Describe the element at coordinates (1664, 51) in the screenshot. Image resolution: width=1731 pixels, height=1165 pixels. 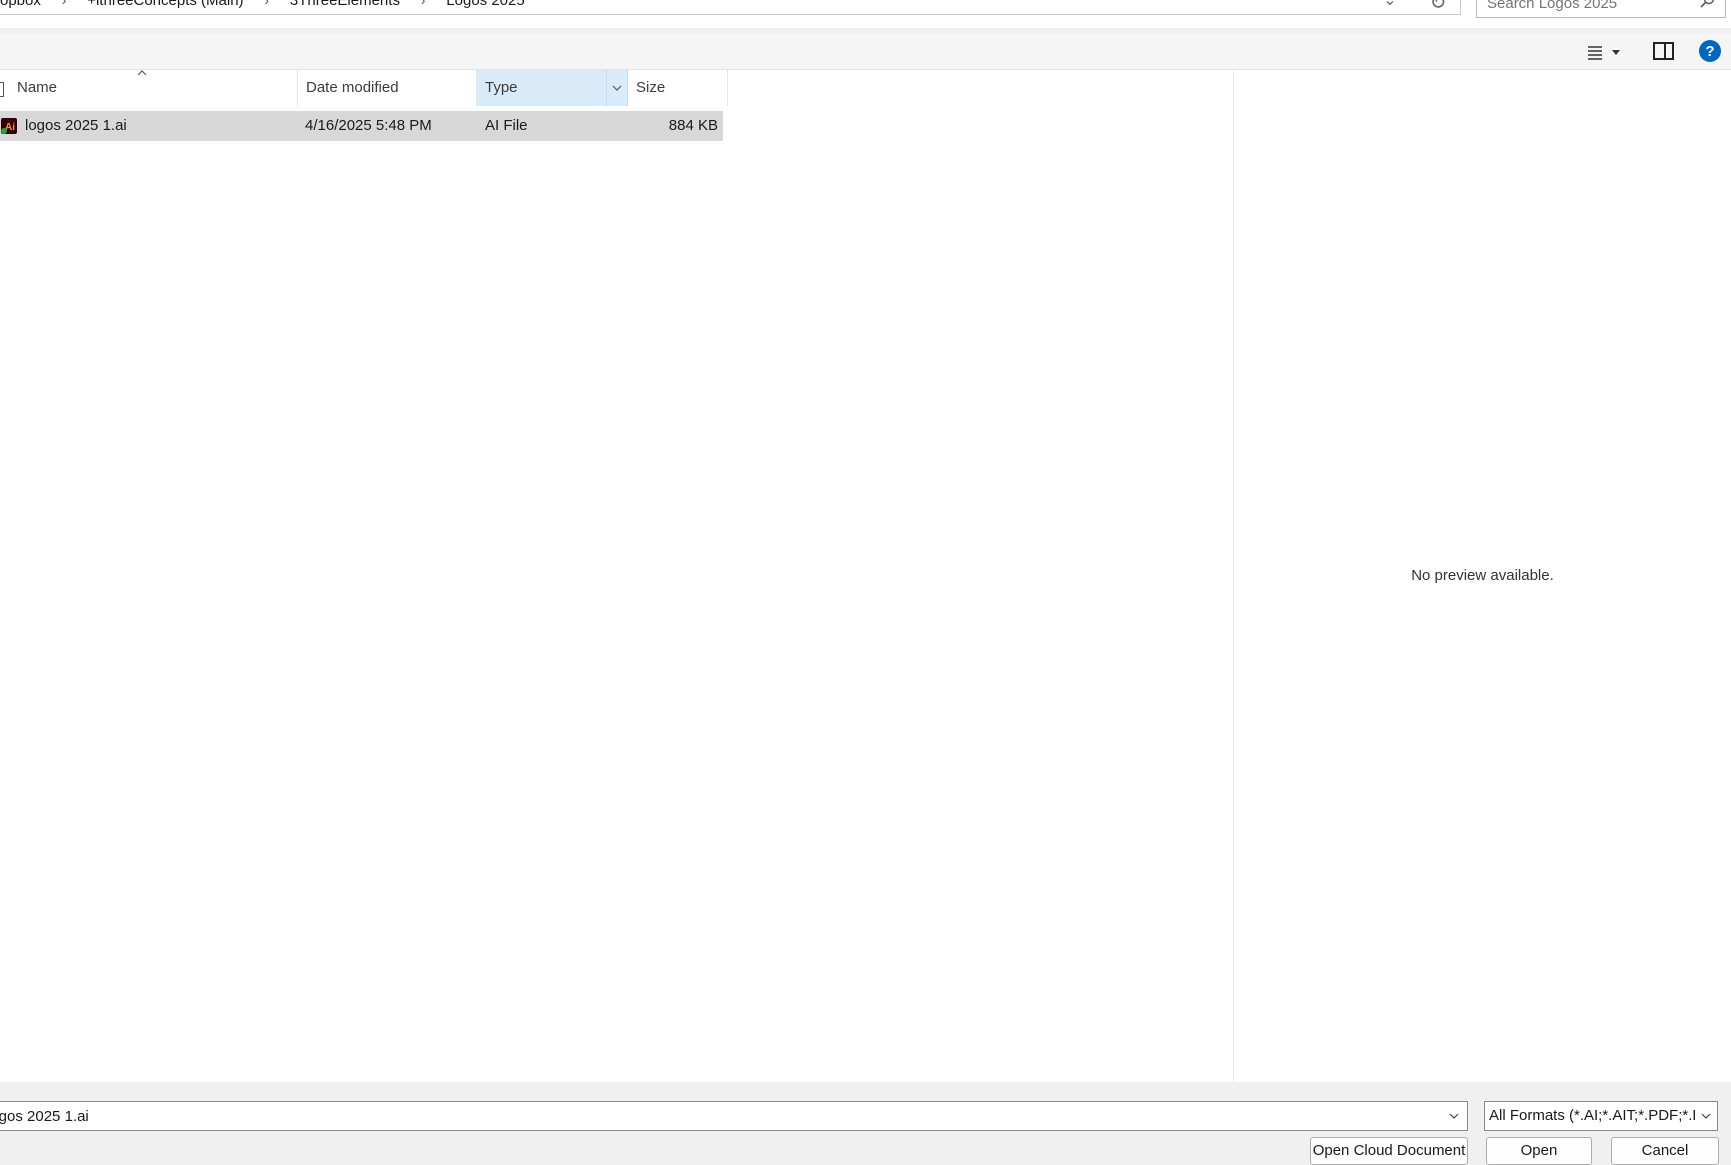
I see `preview-pane-icon` at that location.